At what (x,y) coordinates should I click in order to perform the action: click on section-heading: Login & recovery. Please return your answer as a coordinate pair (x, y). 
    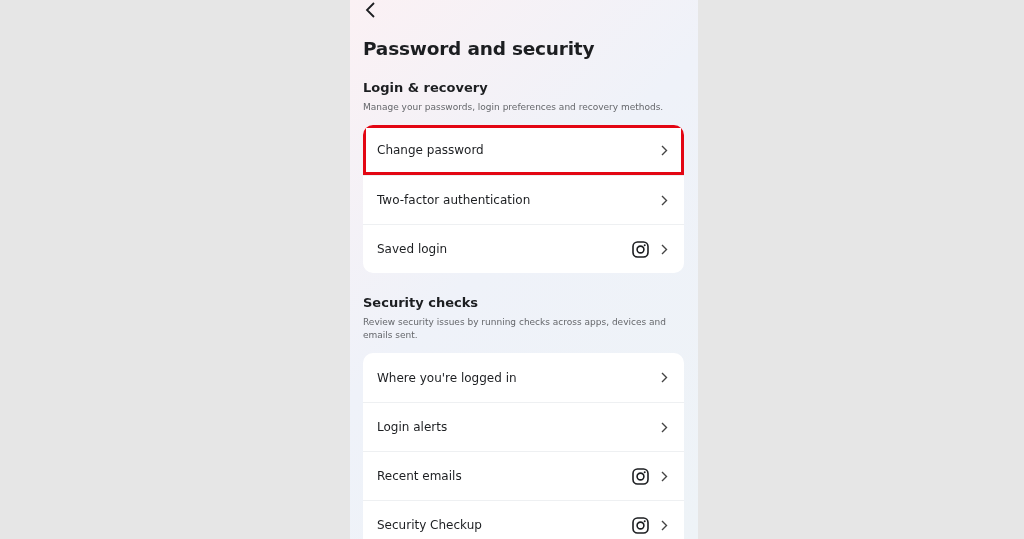
    Looking at the image, I should click on (426, 87).